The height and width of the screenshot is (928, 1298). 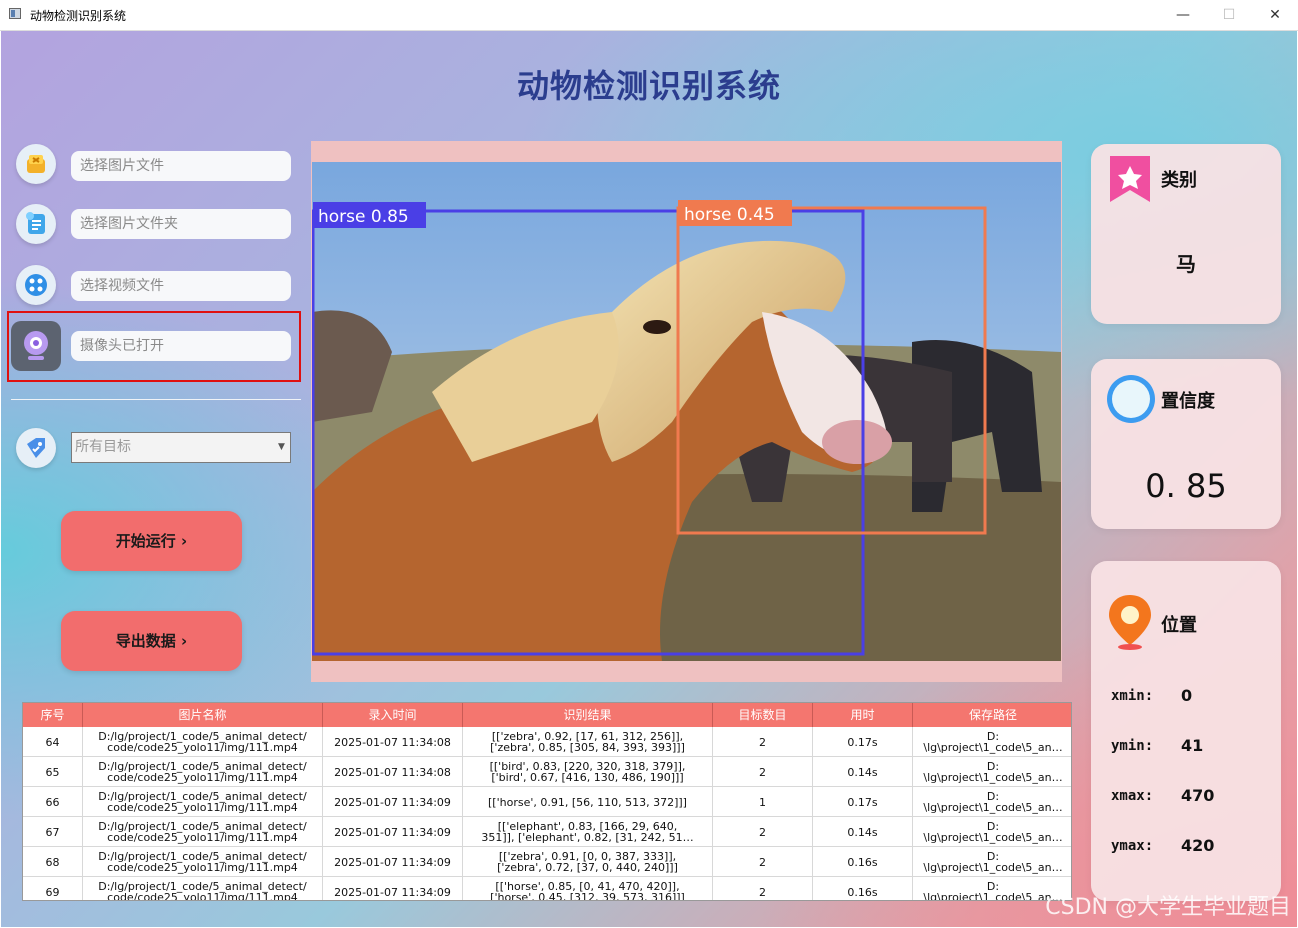 What do you see at coordinates (1132, 696) in the screenshot?
I see `xmin-label: xmin:` at bounding box center [1132, 696].